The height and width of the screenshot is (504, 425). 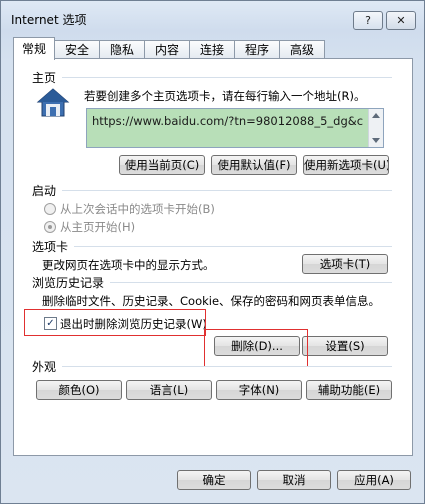 What do you see at coordinates (368, 20) in the screenshot?
I see `help-button: ?` at bounding box center [368, 20].